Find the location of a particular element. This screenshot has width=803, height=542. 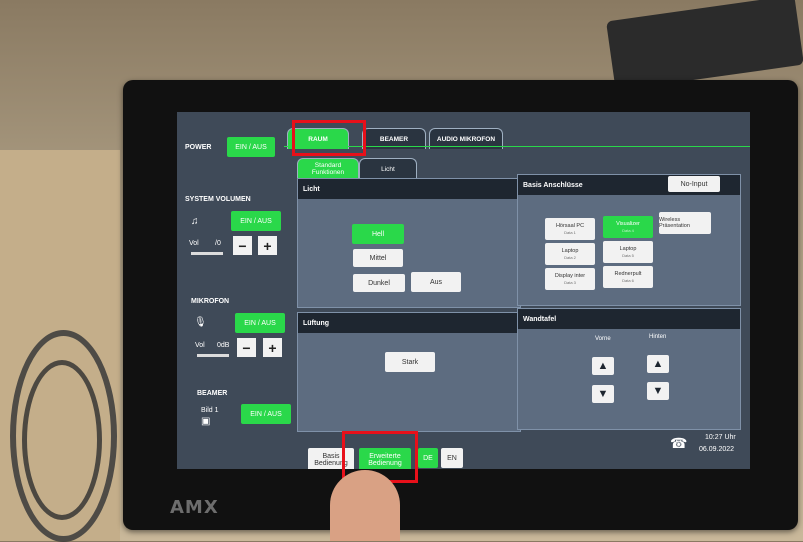

input-rednerpult-button: Rednerpult Data 6 is located at coordinates (628, 277).